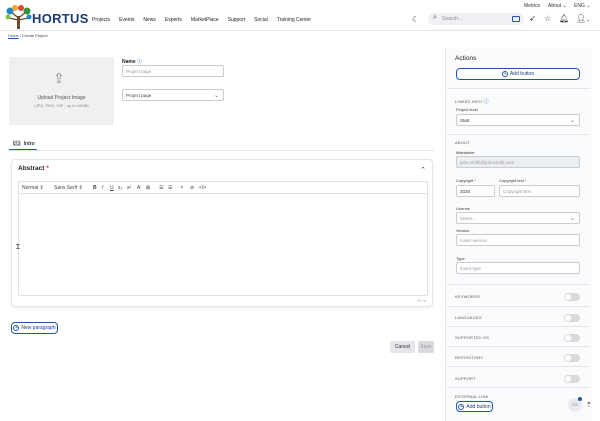 Image resolution: width=600 pixels, height=421 pixels. Describe the element at coordinates (518, 74) in the screenshot. I see `actions-add-button: + Add button` at that location.